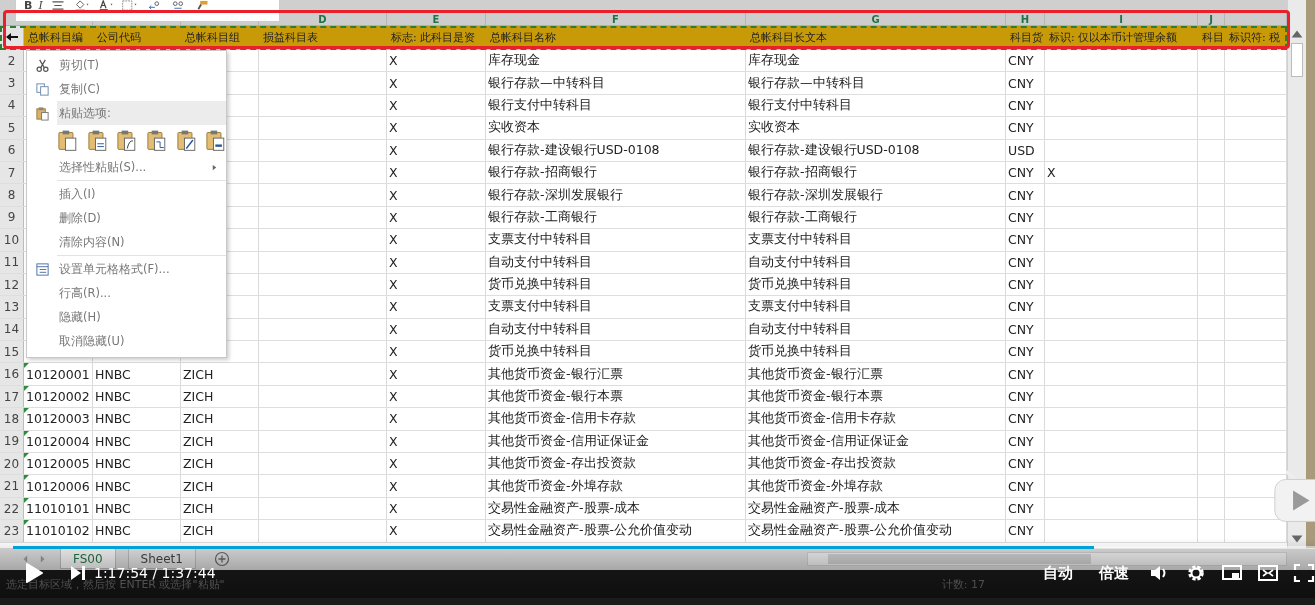 The height and width of the screenshot is (605, 1315). Describe the element at coordinates (436, 20) in the screenshot. I see `column-letter: E` at that location.